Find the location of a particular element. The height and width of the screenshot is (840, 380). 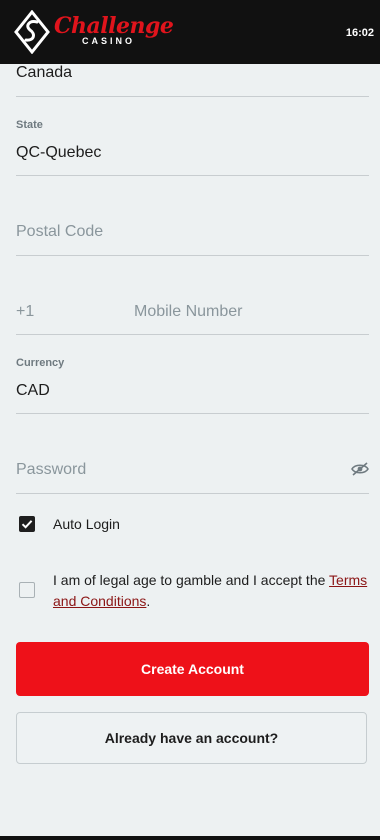

password-field: Password is located at coordinates (192, 453).